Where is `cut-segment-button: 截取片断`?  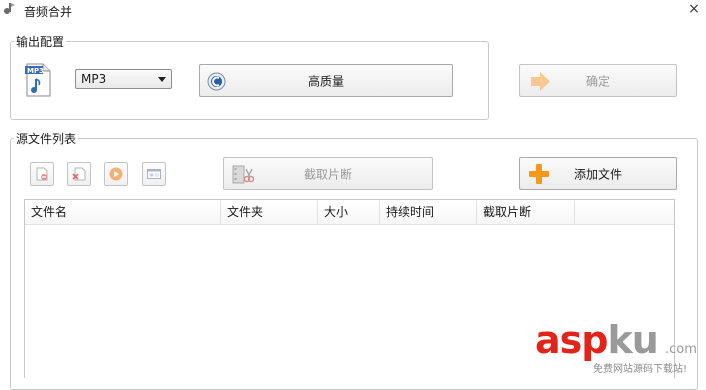
cut-segment-button: 截取片断 is located at coordinates (328, 173).